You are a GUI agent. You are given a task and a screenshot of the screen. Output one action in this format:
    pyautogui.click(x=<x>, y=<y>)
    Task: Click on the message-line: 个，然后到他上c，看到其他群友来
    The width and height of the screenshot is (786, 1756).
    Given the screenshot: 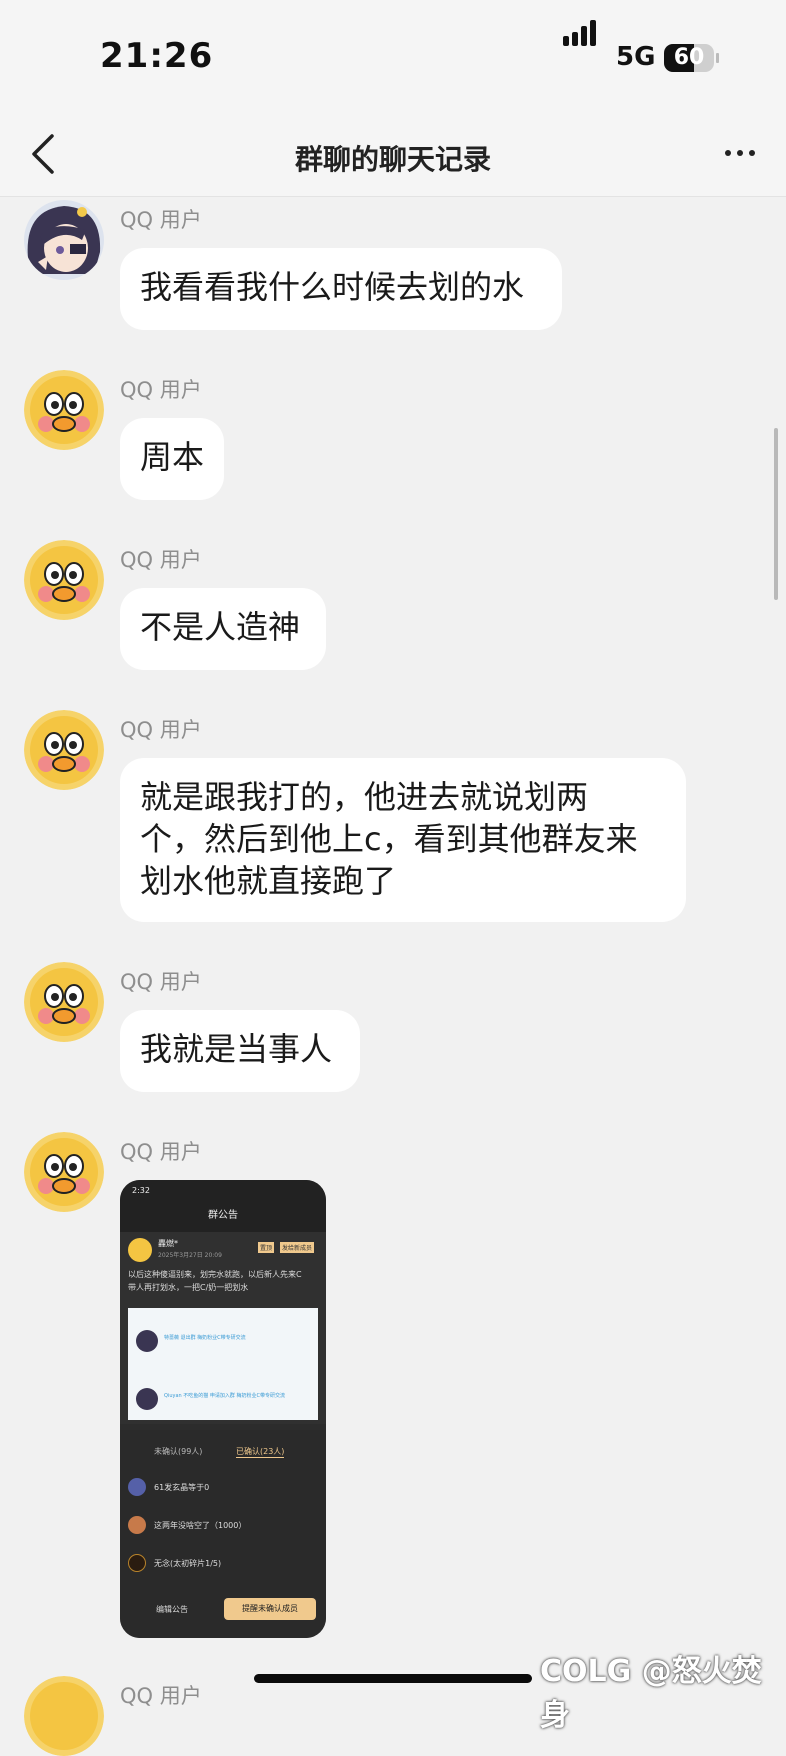 What is the action you would take?
    pyautogui.click(x=389, y=839)
    